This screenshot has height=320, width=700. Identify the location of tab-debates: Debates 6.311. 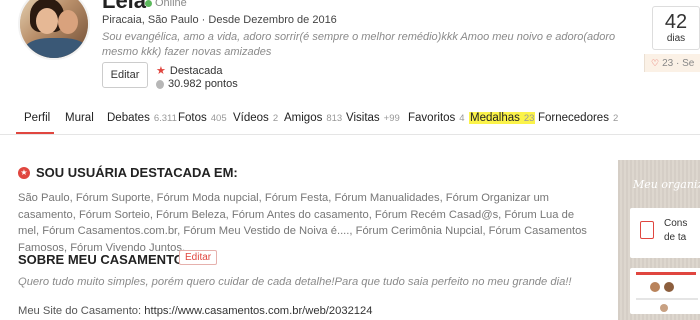
(142, 118).